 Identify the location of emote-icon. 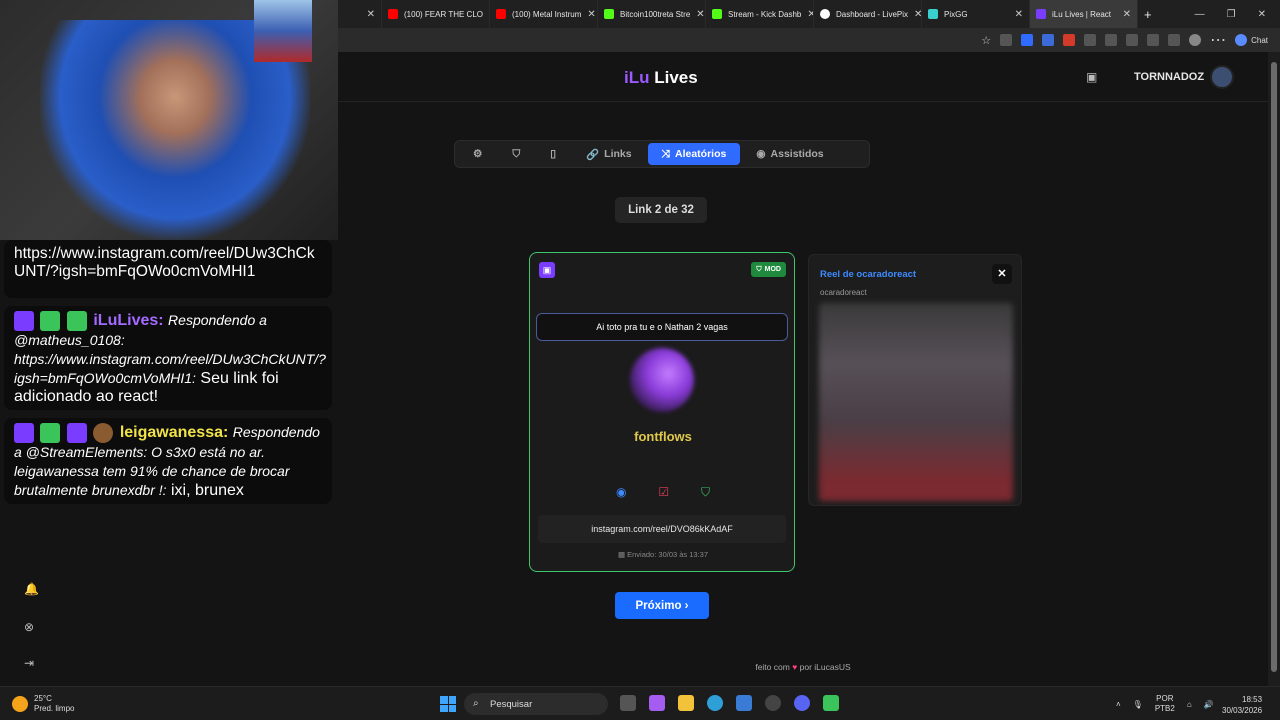
(103, 433).